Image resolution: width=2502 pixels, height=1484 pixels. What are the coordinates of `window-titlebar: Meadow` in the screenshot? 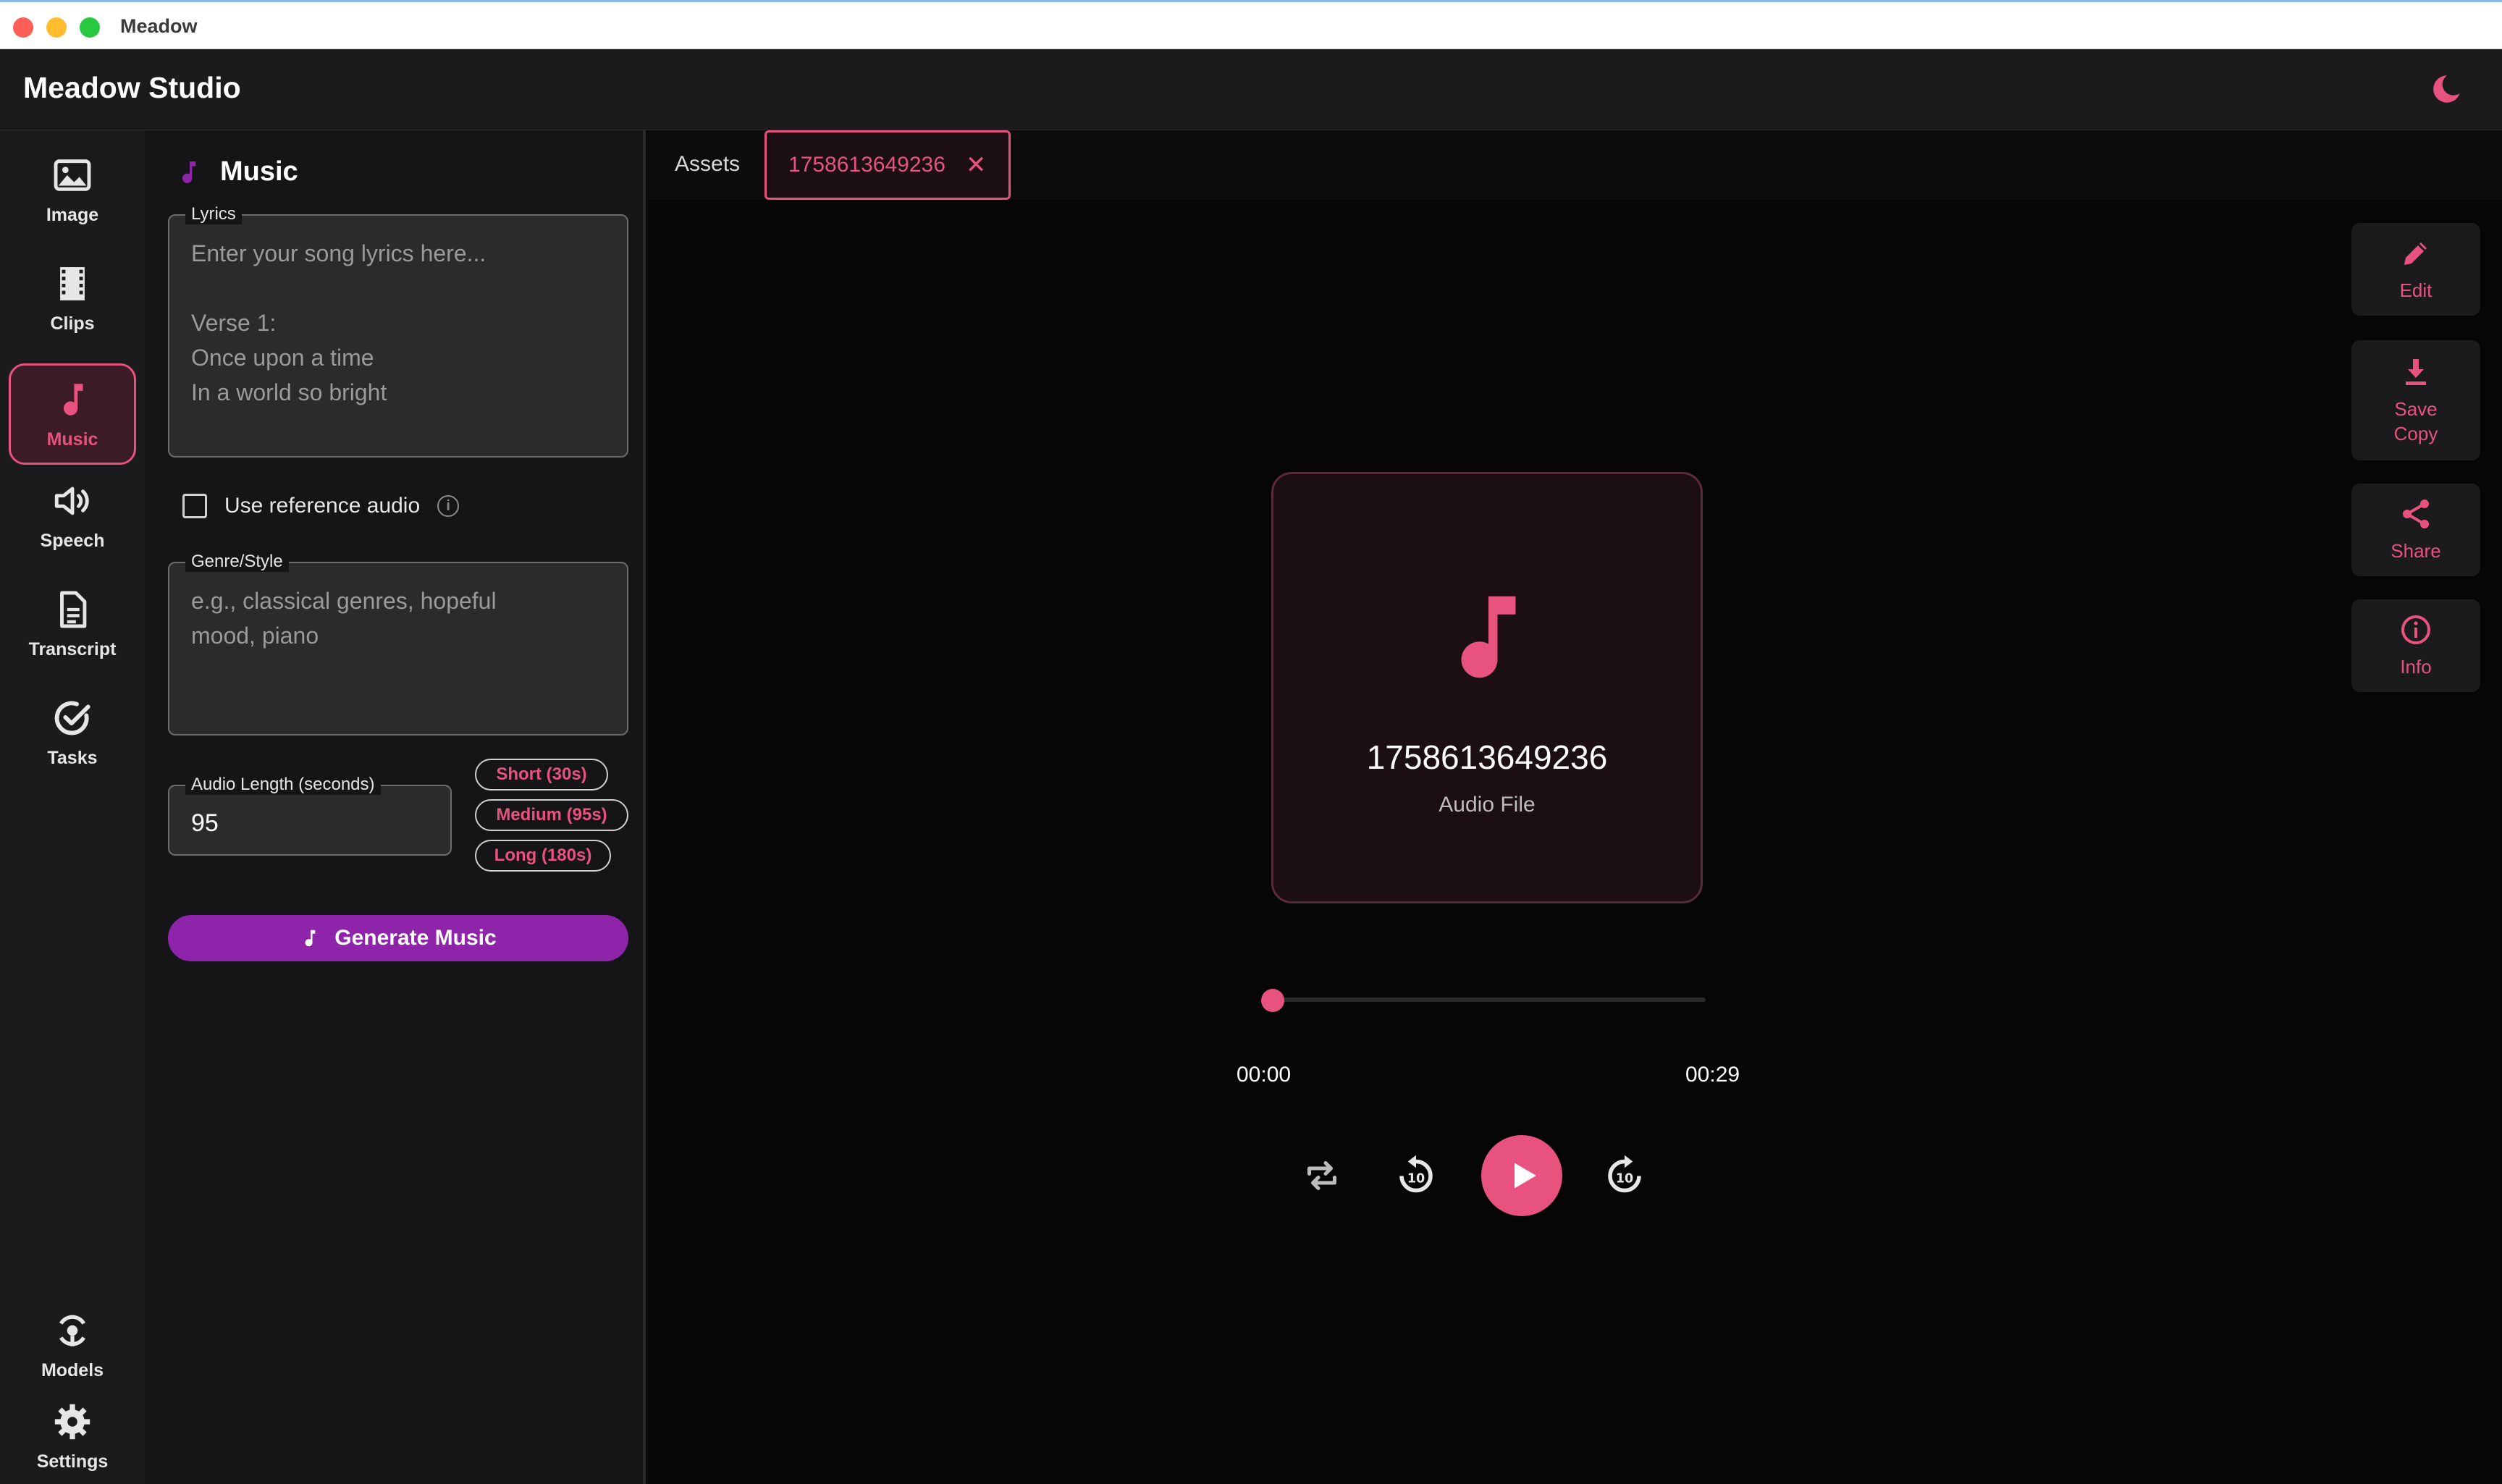 It's located at (1251, 24).